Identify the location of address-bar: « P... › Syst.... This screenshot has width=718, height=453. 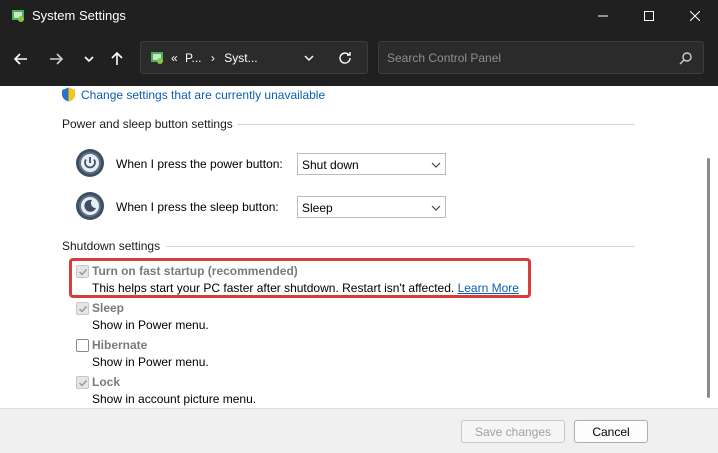
(359, 59).